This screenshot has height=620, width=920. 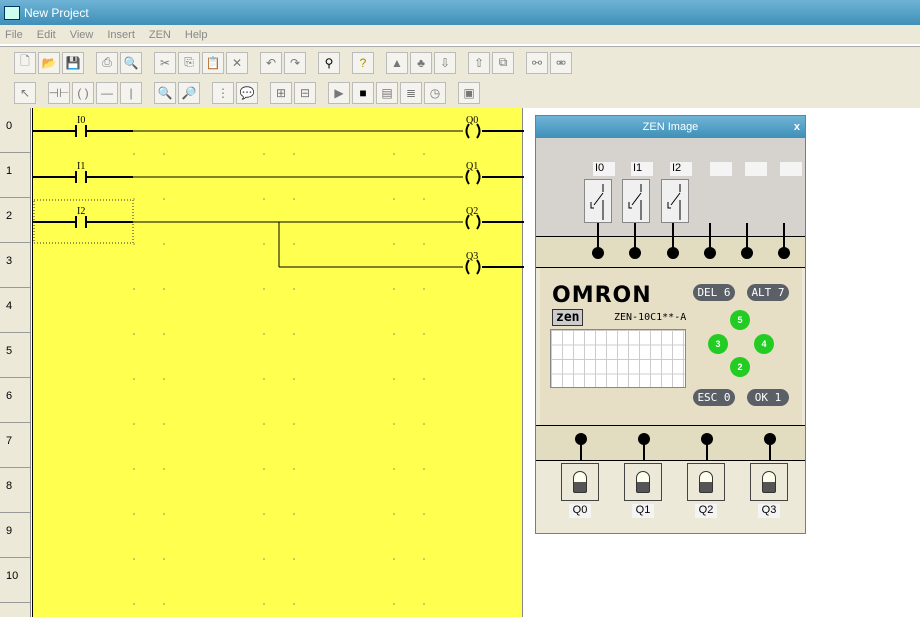 What do you see at coordinates (643, 511) in the screenshot?
I see `output-label: Q1` at bounding box center [643, 511].